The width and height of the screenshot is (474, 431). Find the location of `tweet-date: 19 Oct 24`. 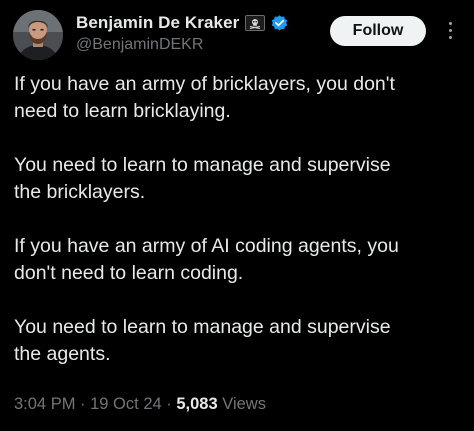

tweet-date: 19 Oct 24 is located at coordinates (126, 404).